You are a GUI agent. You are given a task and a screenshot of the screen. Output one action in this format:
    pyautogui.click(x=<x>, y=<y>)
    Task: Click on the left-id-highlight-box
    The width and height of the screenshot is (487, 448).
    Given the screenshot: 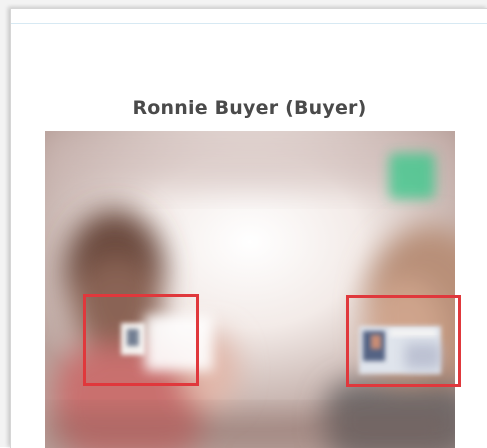 What is the action you would take?
    pyautogui.click(x=141, y=340)
    